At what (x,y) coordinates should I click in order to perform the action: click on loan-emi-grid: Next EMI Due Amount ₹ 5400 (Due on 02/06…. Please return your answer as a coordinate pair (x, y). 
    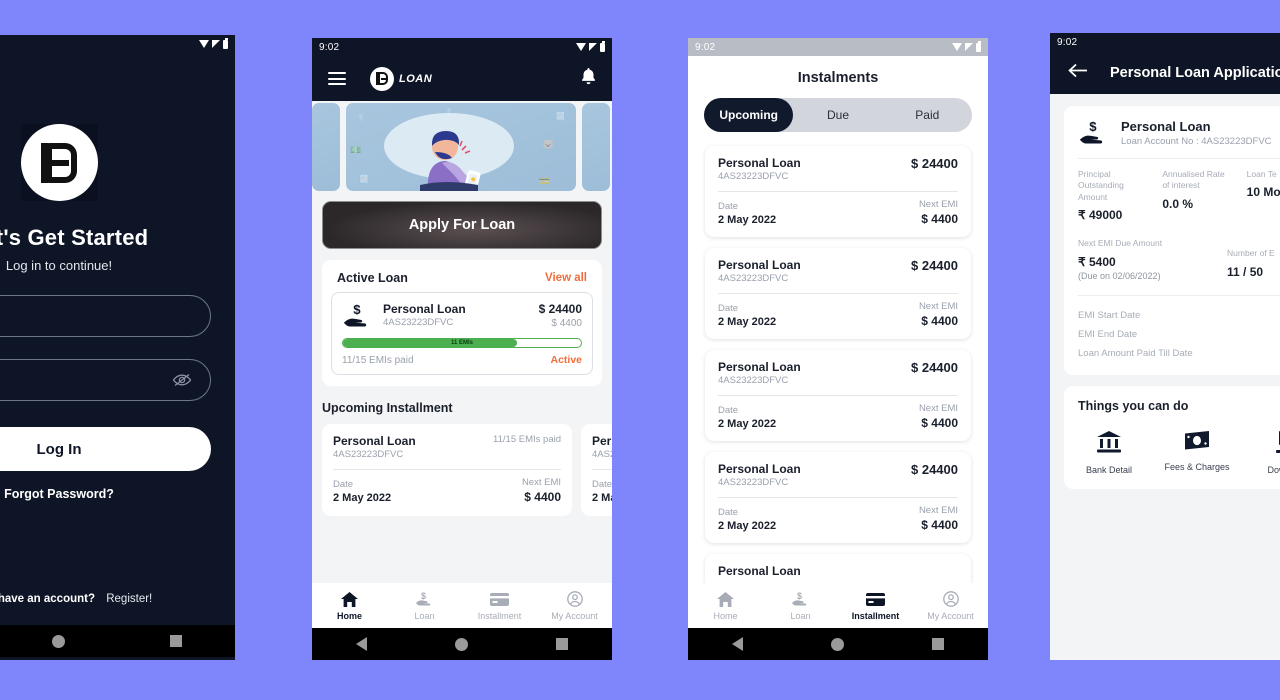
    Looking at the image, I should click on (1179, 259).